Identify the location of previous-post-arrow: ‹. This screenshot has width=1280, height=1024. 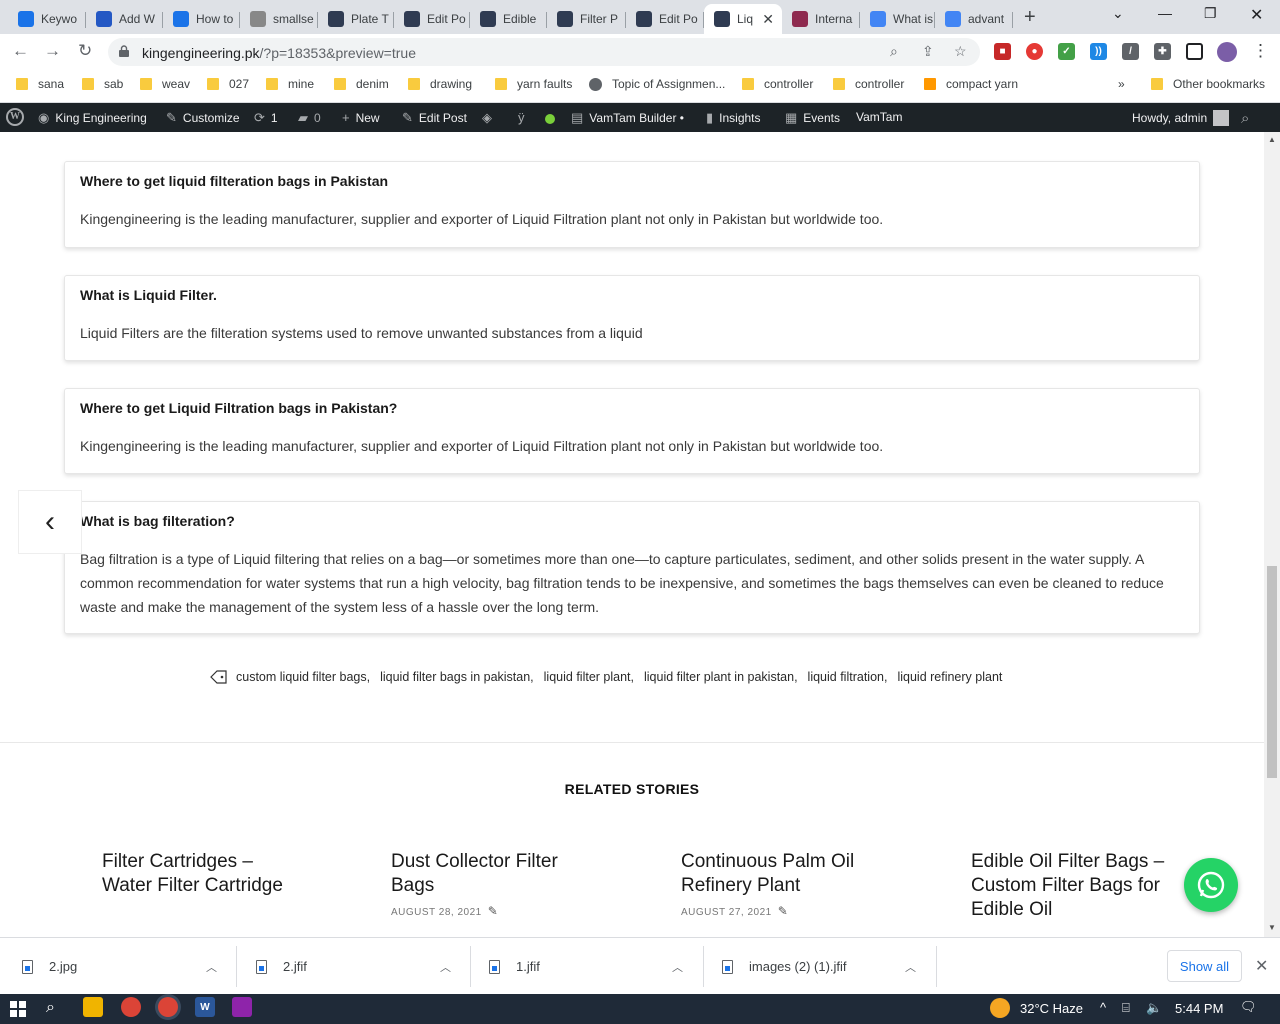
(50, 522).